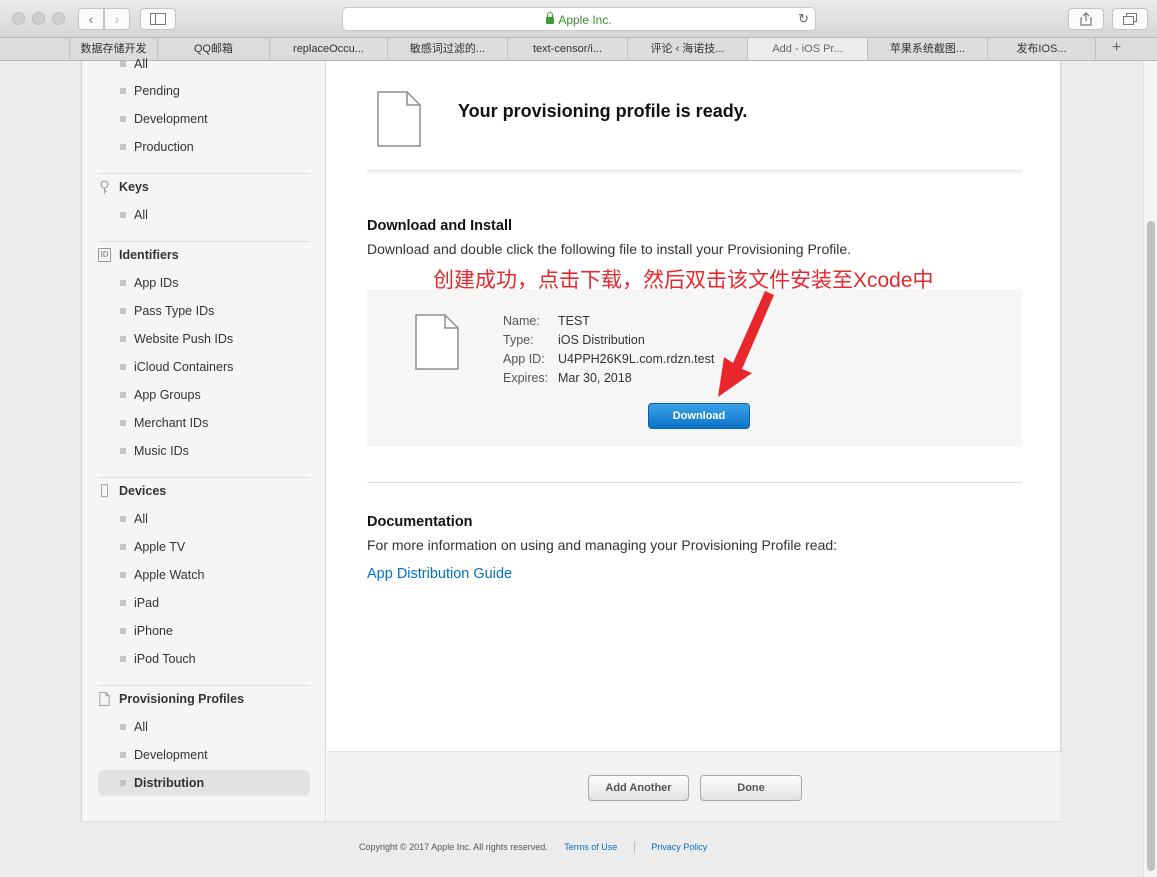  I want to click on sidebar-item-profiles-all: All, so click(204, 727).